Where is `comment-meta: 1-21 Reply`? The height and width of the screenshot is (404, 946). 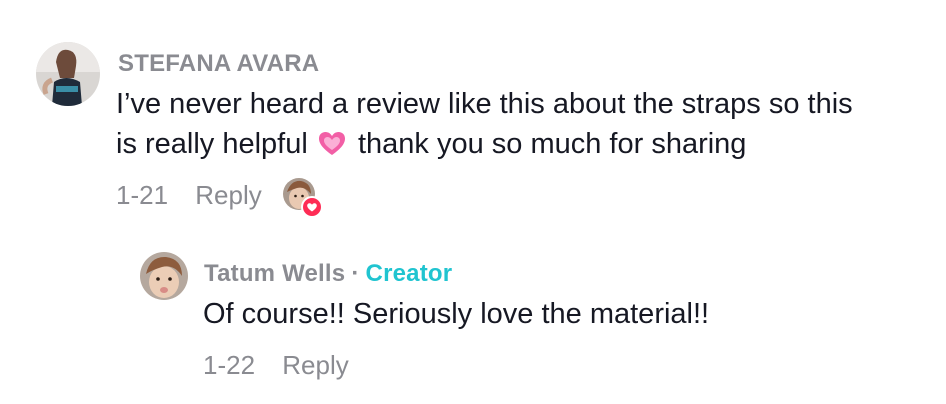 comment-meta: 1-21 Reply is located at coordinates (189, 195).